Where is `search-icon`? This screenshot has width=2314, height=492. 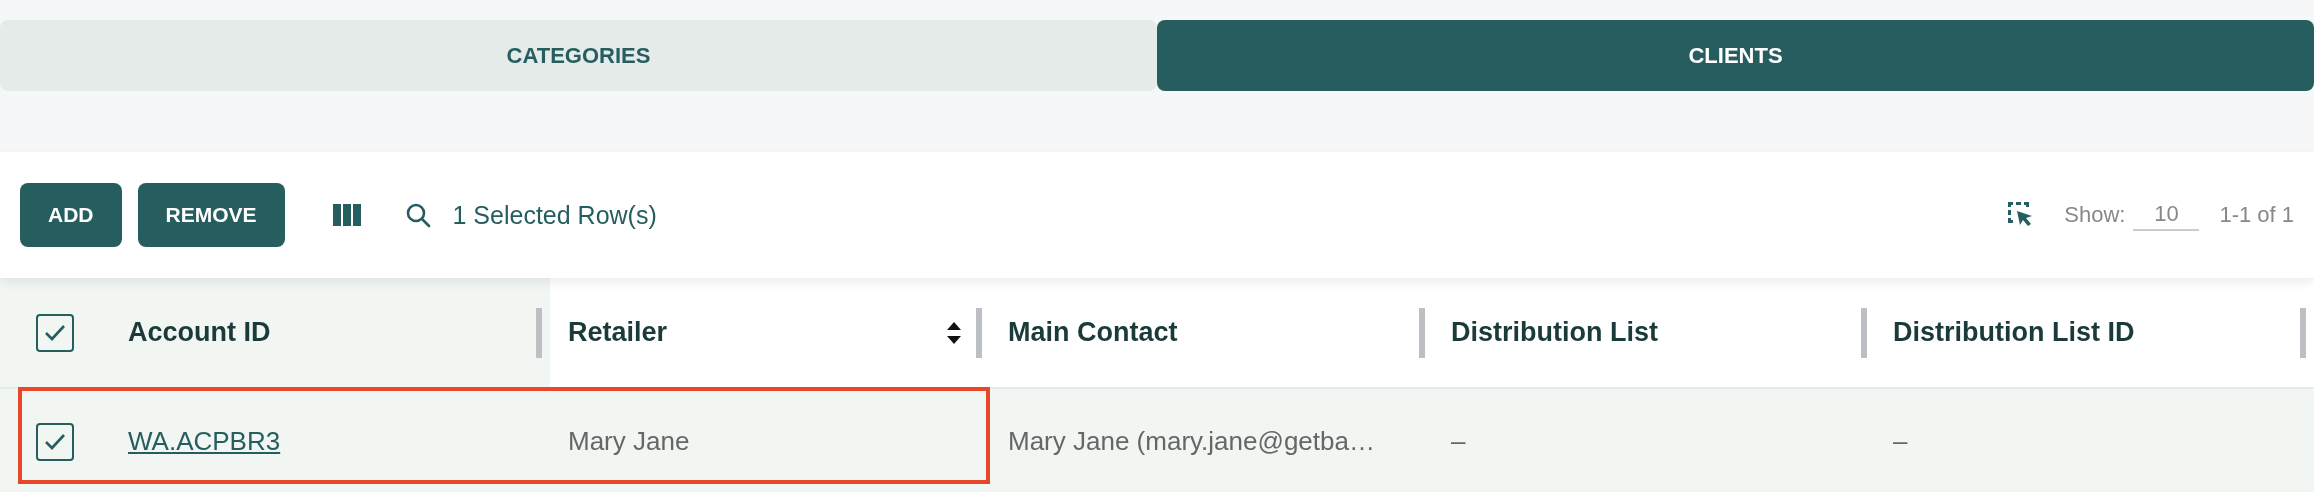 search-icon is located at coordinates (417, 215).